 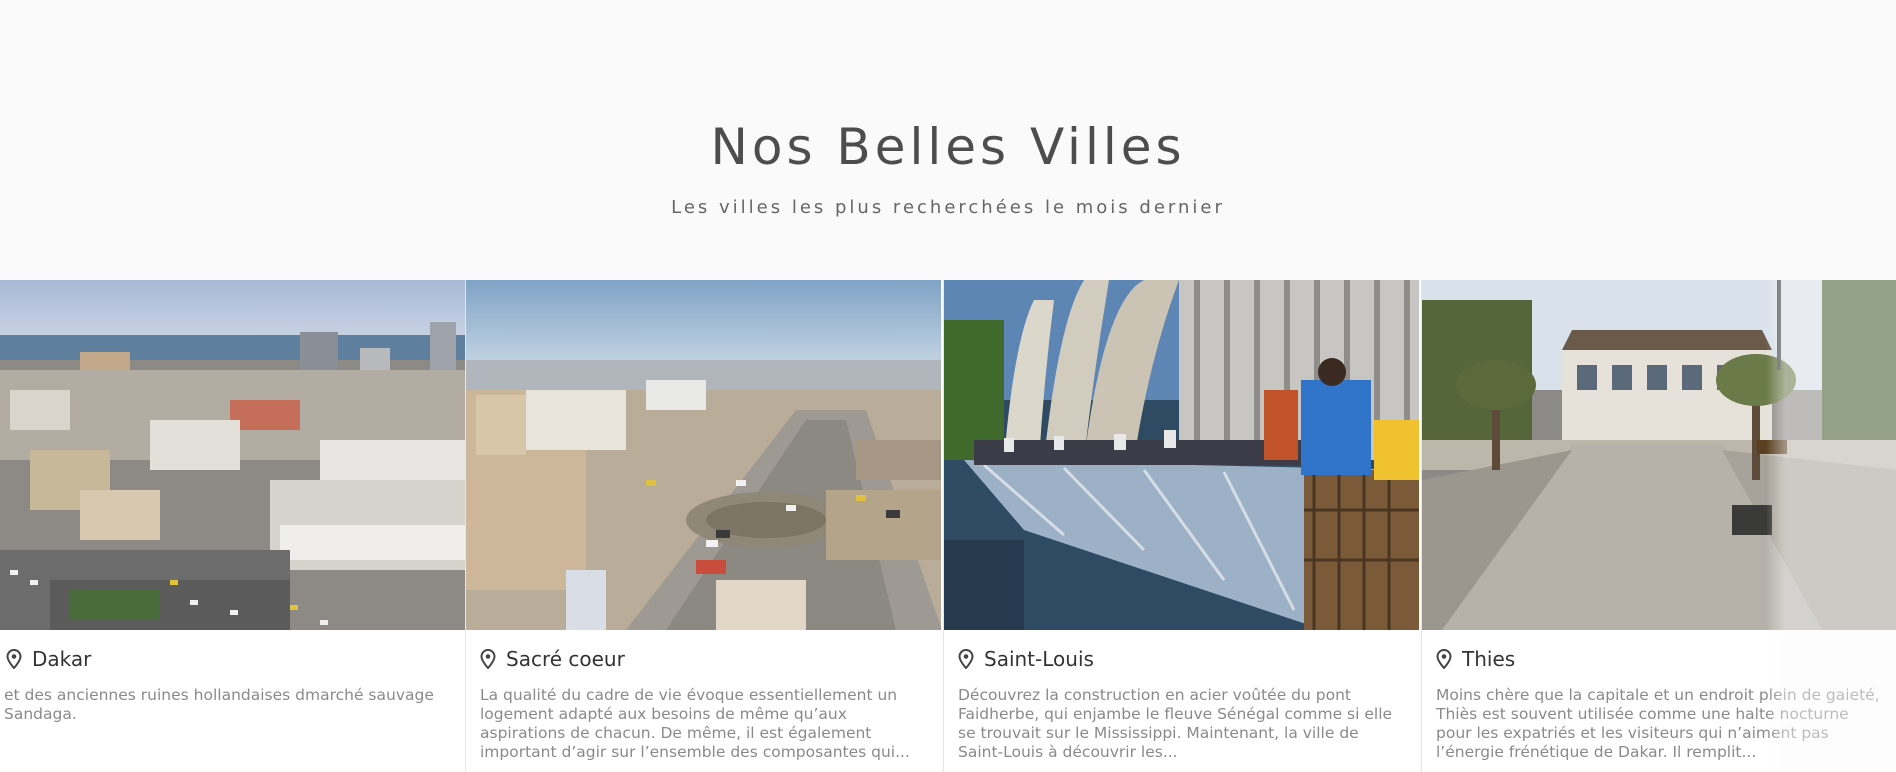 I want to click on city-name: Sacré coeur, so click(x=565, y=659).